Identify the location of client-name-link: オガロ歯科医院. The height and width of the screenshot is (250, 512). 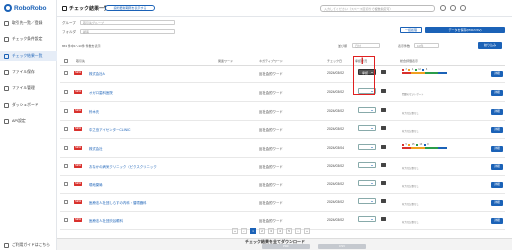
(101, 92).